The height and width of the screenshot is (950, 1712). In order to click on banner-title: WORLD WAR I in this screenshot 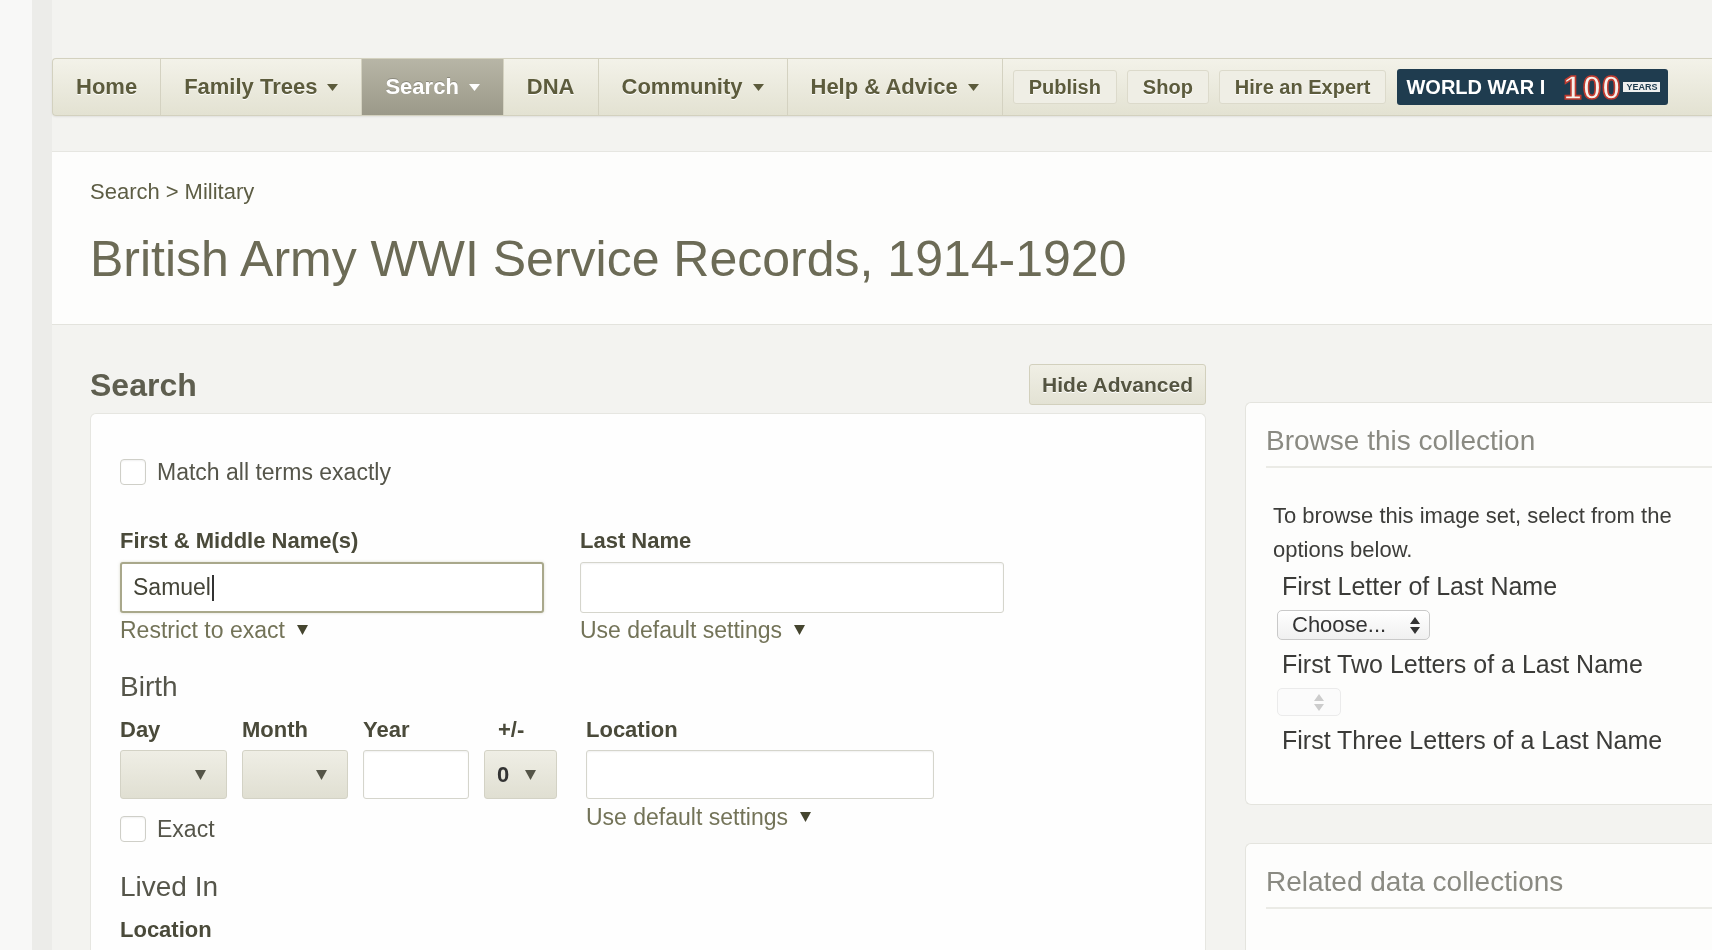, I will do `click(1476, 87)`.